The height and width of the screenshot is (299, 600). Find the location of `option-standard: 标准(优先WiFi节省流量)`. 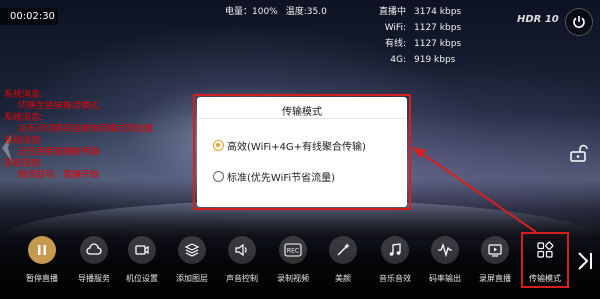

option-standard: 标准(优先WiFi节省流量) is located at coordinates (274, 176).